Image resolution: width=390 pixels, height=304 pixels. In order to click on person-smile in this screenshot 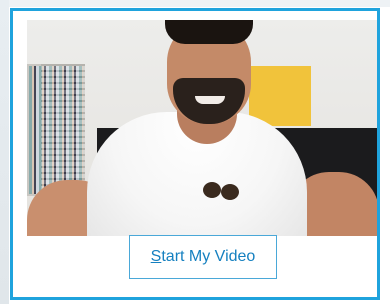, I will do `click(210, 100)`.